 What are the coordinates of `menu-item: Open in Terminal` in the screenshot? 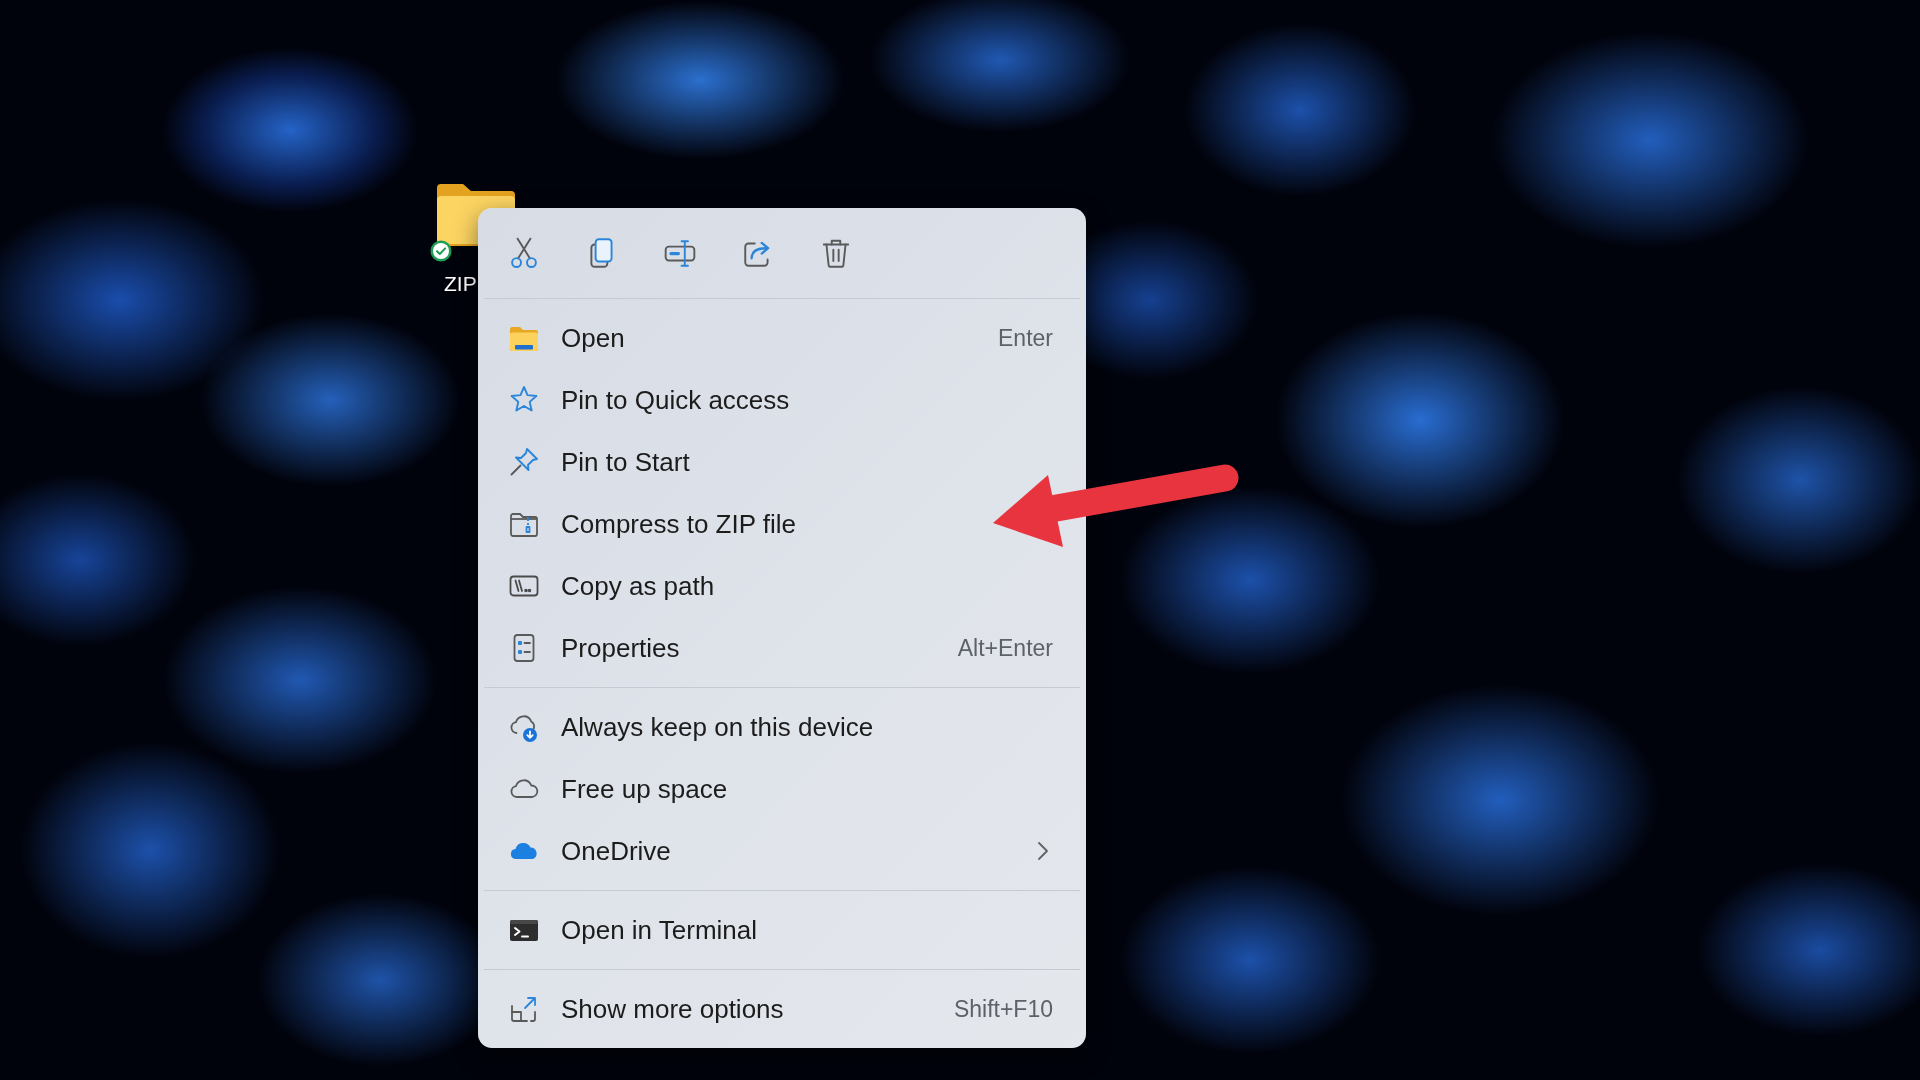 It's located at (782, 930).